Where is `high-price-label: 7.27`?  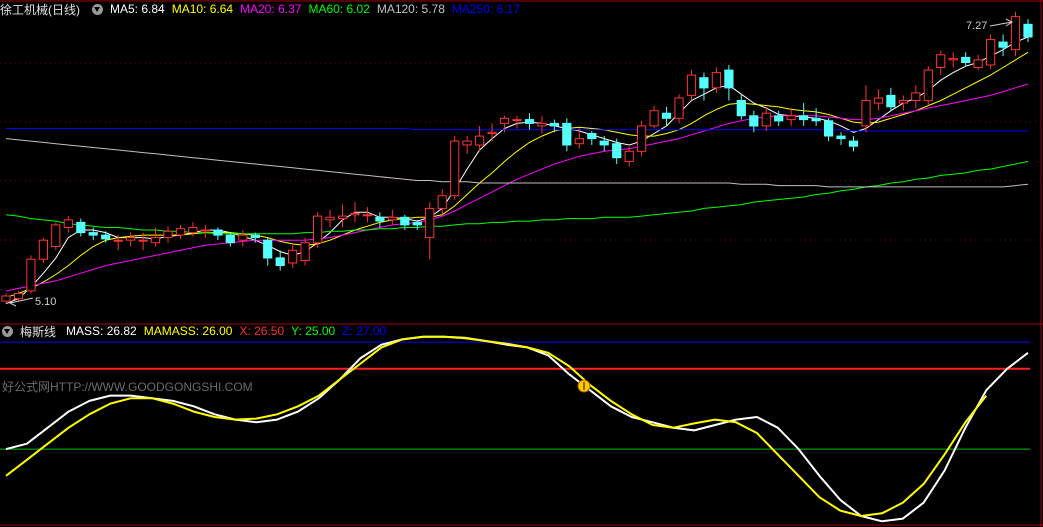 high-price-label: 7.27 is located at coordinates (977, 26).